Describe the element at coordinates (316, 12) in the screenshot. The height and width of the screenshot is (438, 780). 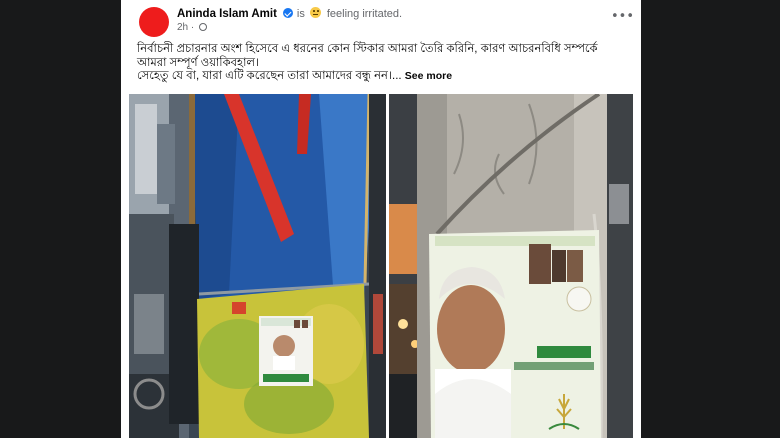
I see `irritated-emoji-icon` at that location.